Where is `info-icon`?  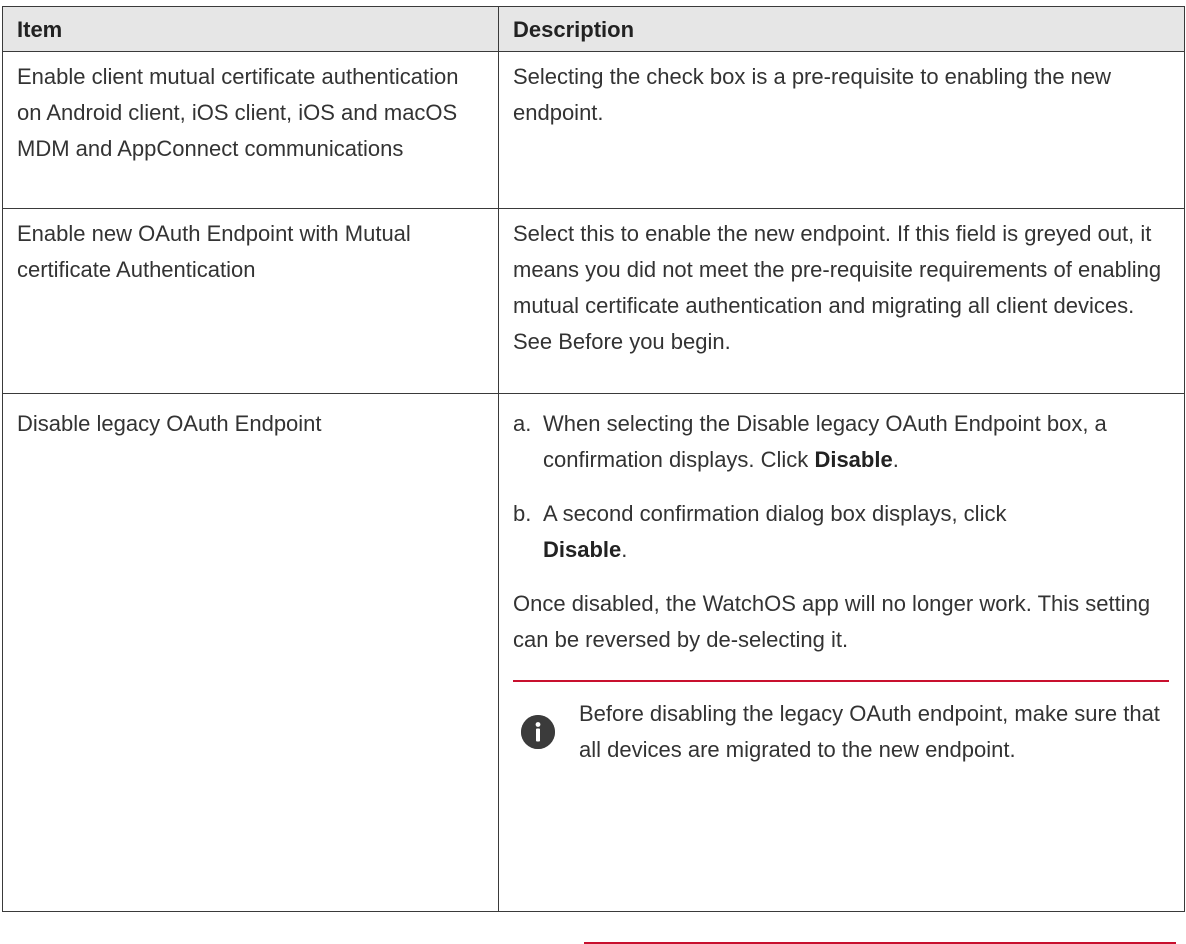 info-icon is located at coordinates (538, 732).